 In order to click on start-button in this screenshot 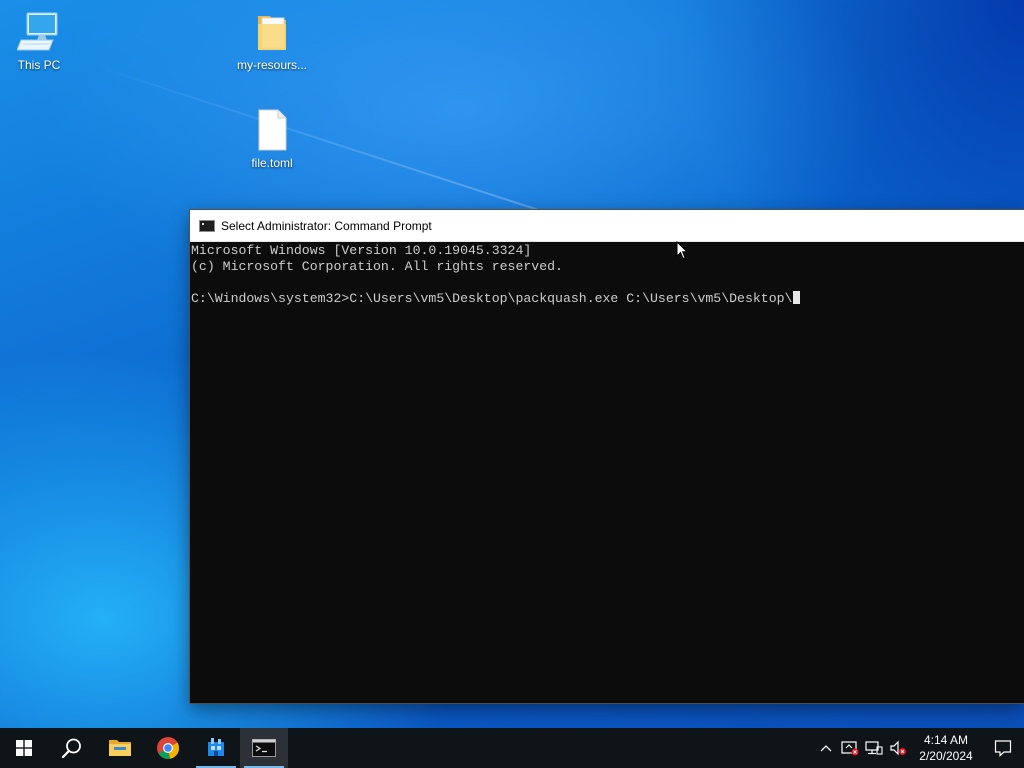, I will do `click(24, 748)`.